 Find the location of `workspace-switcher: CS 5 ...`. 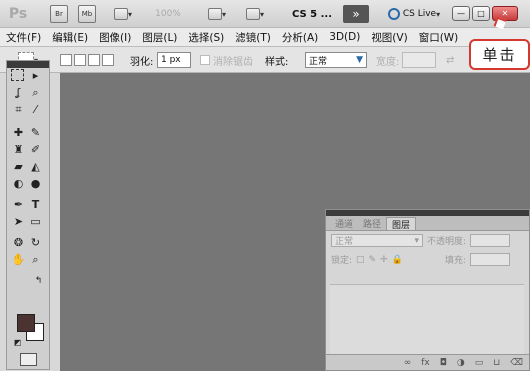

workspace-switcher: CS 5 ... is located at coordinates (312, 14).